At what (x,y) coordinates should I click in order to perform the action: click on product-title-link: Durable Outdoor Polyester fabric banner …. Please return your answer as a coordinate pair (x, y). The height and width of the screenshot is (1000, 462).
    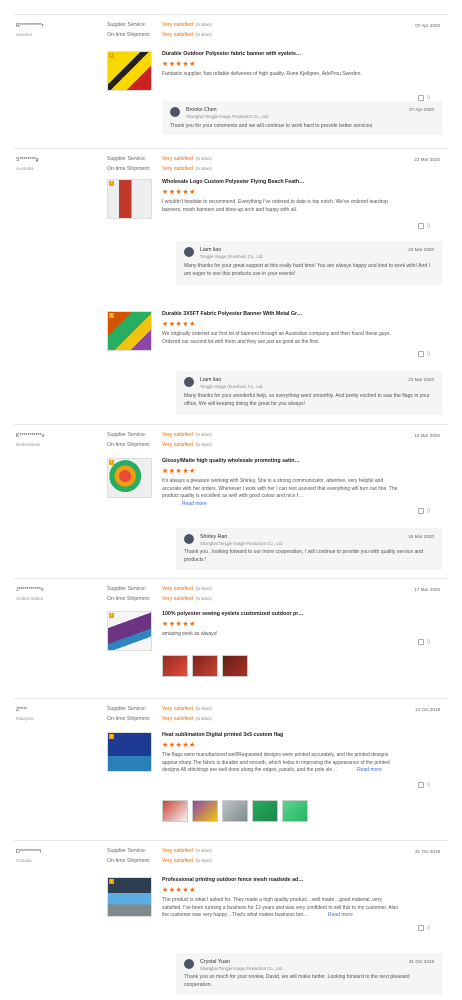
    Looking at the image, I should click on (292, 54).